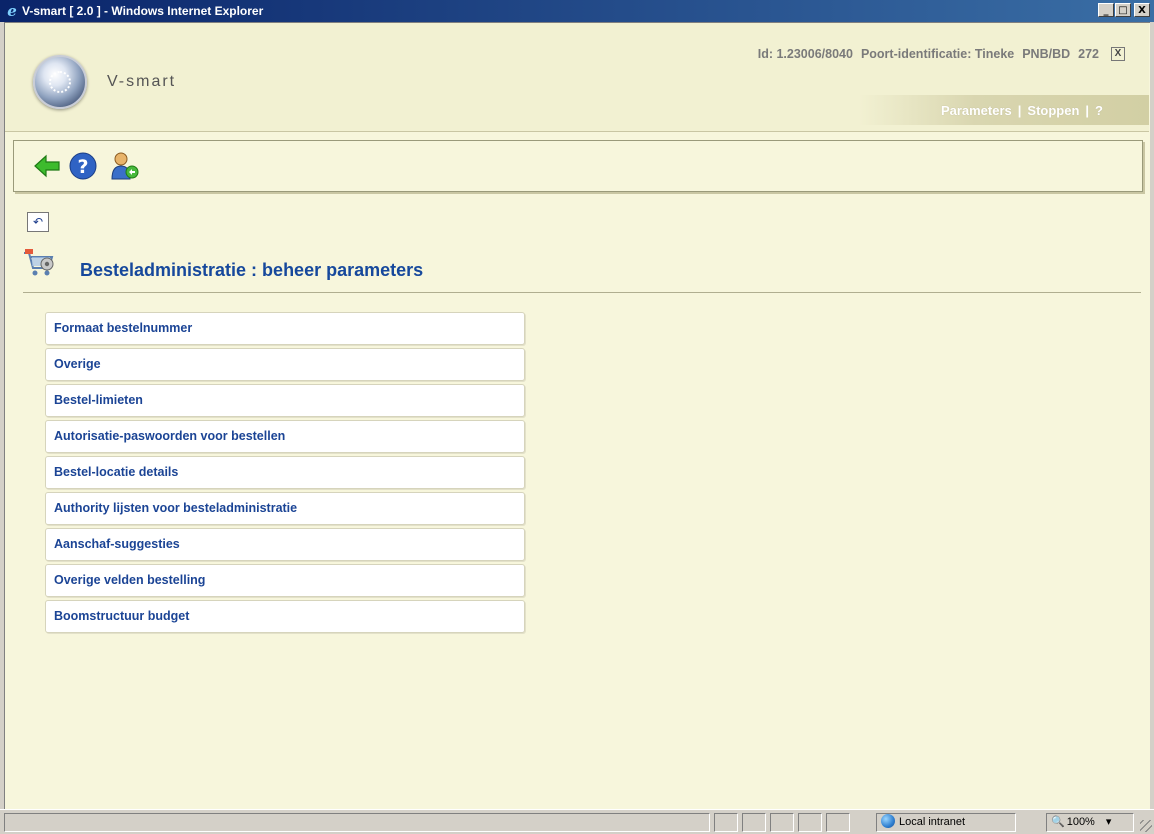 This screenshot has height=834, width=1154. I want to click on minimize-button: _, so click(1106, 10).